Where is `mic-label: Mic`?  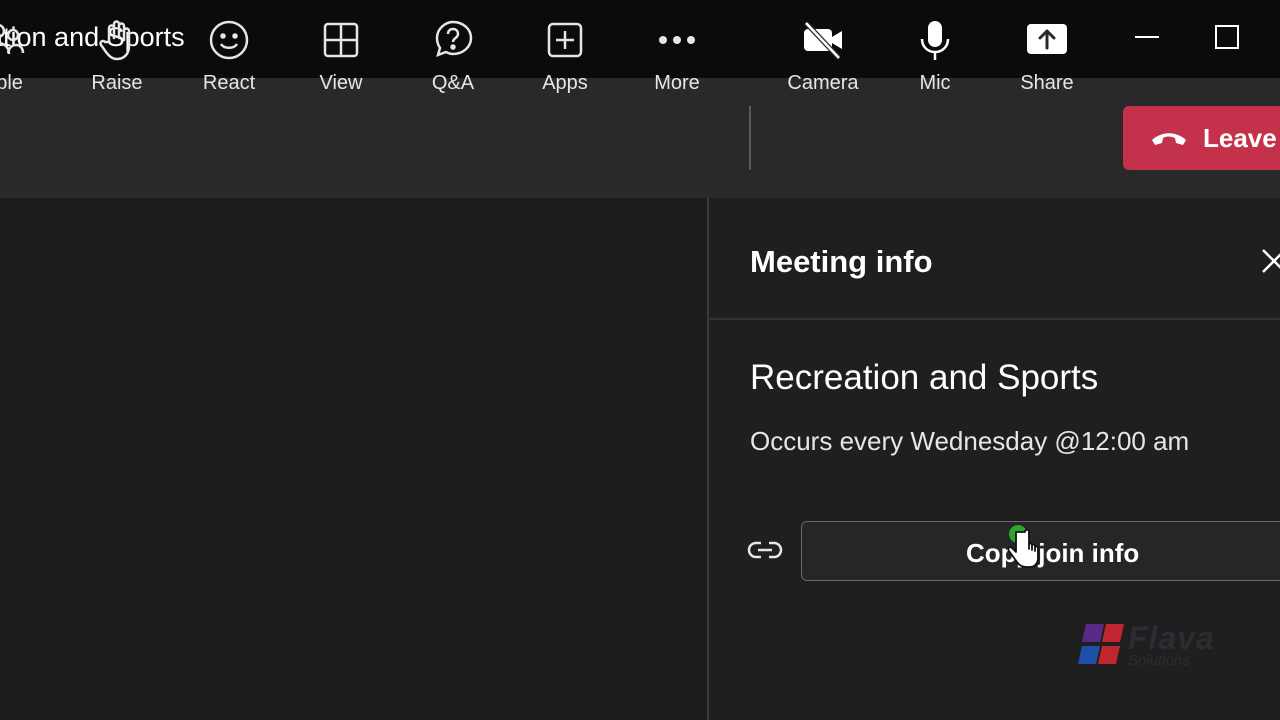 mic-label: Mic is located at coordinates (935, 83).